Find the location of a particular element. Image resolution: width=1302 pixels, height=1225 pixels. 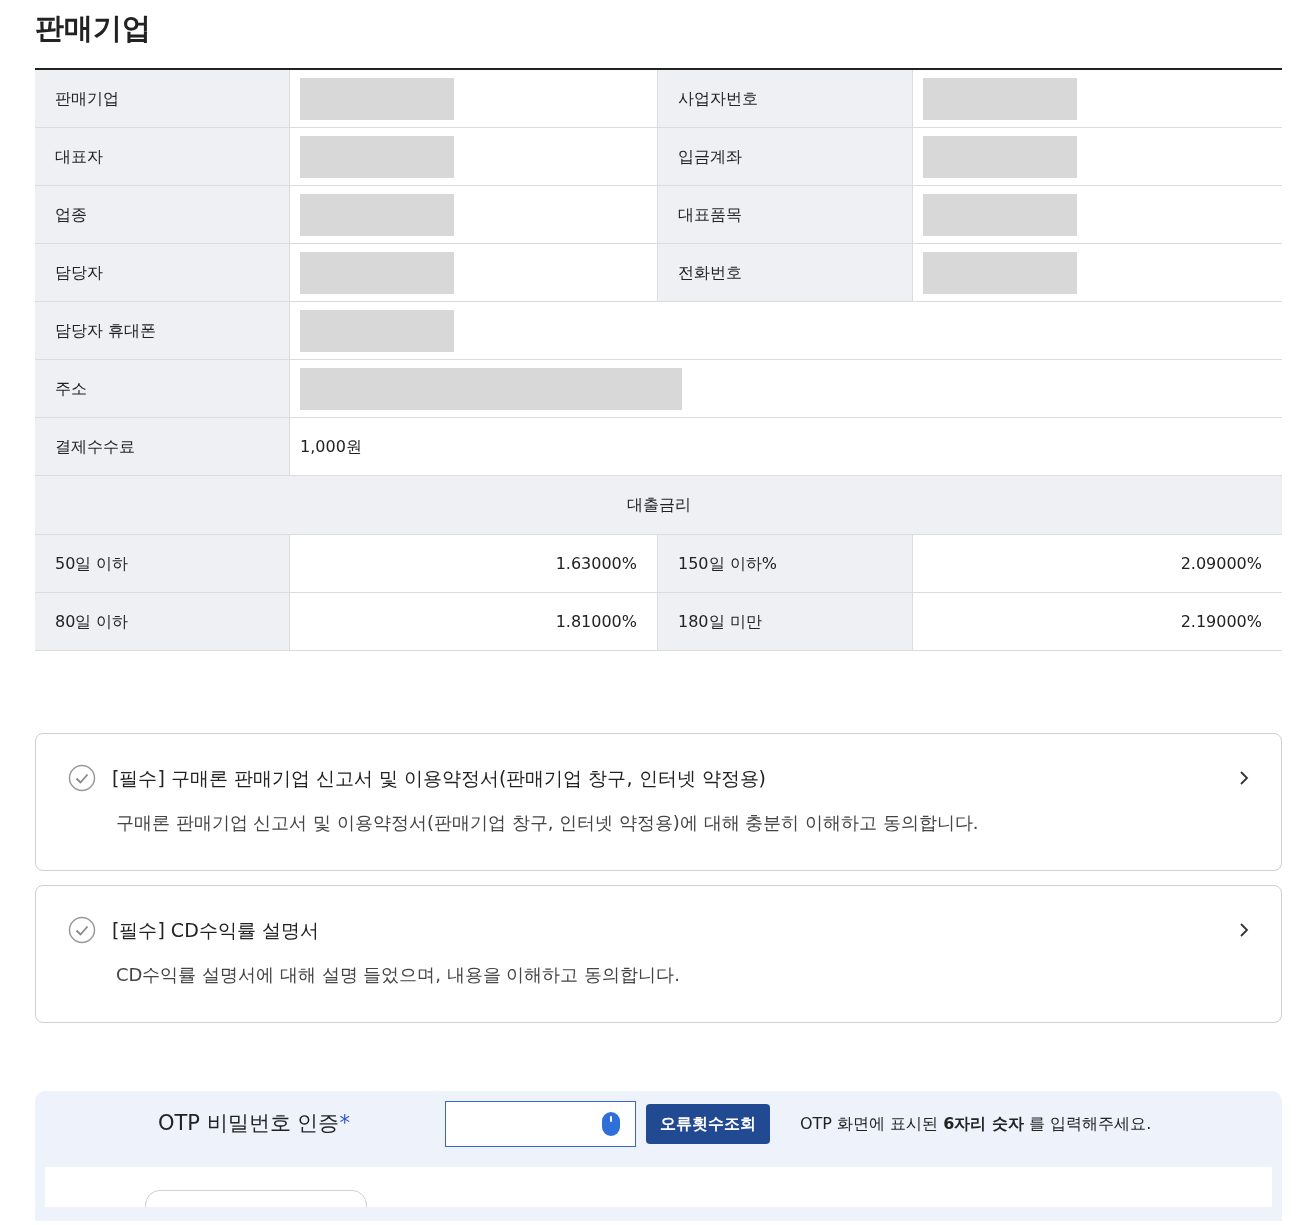

field-label: 업종 is located at coordinates (162, 215).